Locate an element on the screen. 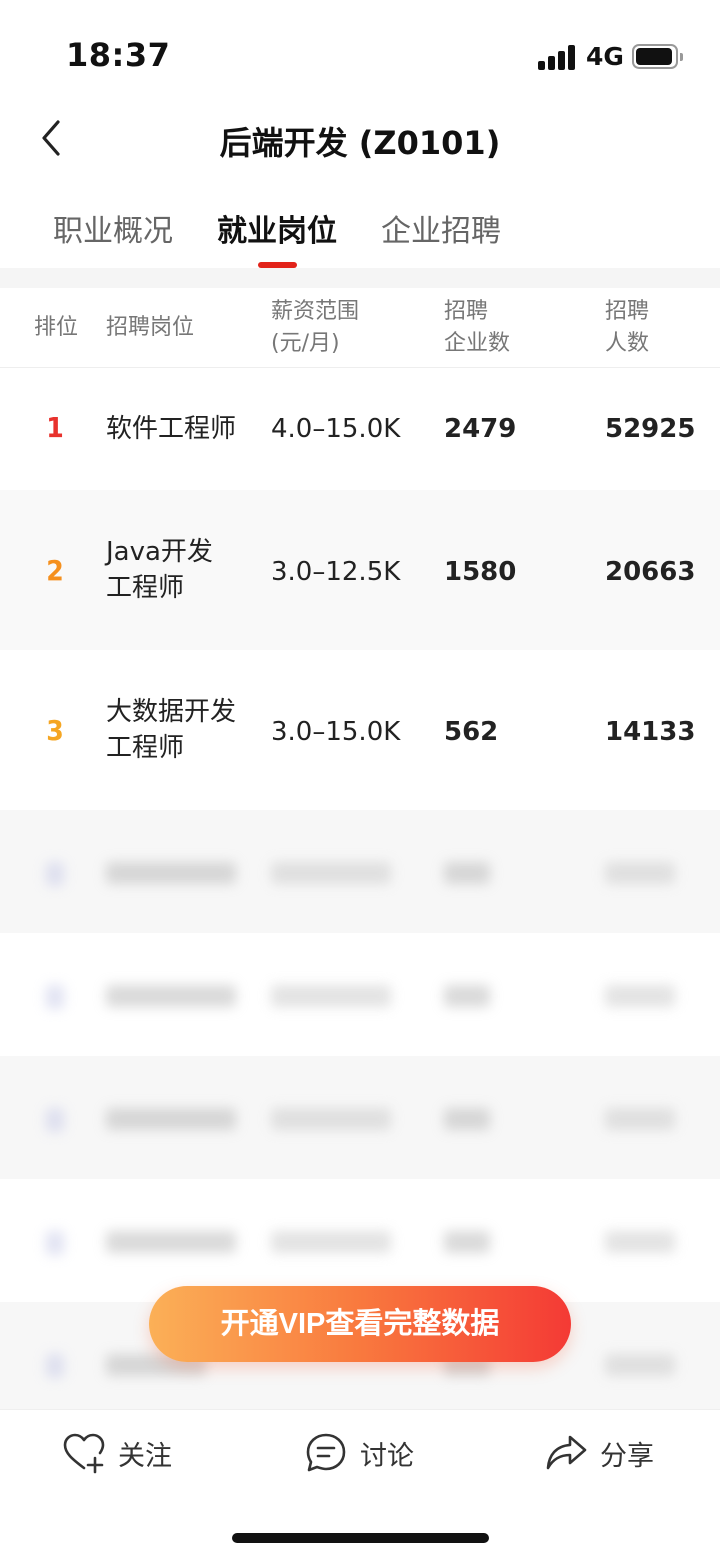 Image resolution: width=720 pixels, height=1559 pixels. salary-range: 4.0–15.0K is located at coordinates (336, 429).